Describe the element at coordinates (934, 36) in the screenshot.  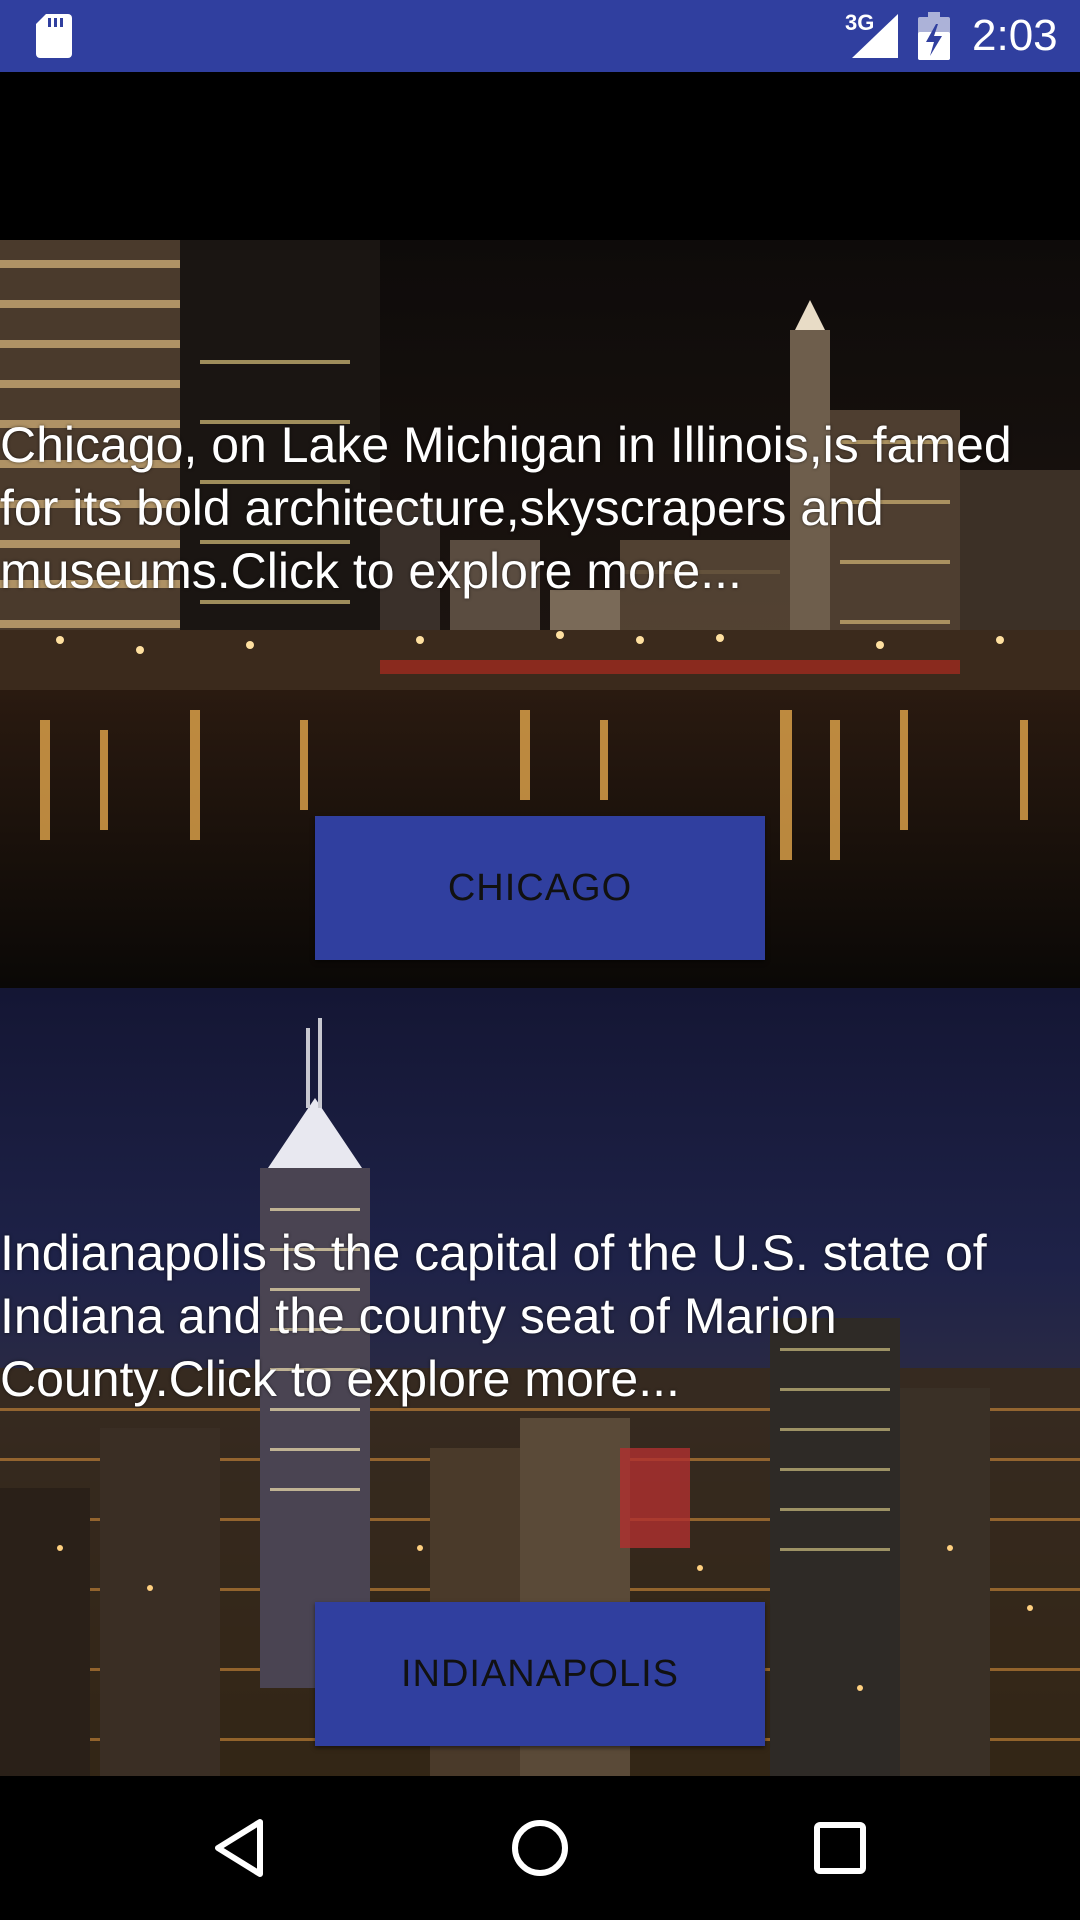
I see `battery-charging-icon` at that location.